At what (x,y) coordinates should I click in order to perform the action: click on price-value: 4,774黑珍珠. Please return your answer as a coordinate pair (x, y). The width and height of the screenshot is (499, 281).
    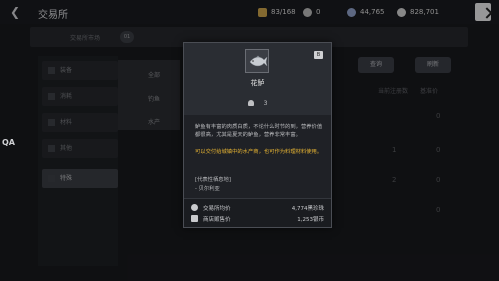
    Looking at the image, I should click on (307, 209).